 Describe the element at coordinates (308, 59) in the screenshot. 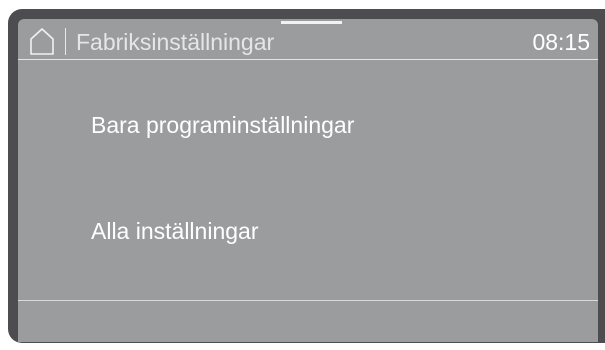

I see `header-divider-line` at that location.